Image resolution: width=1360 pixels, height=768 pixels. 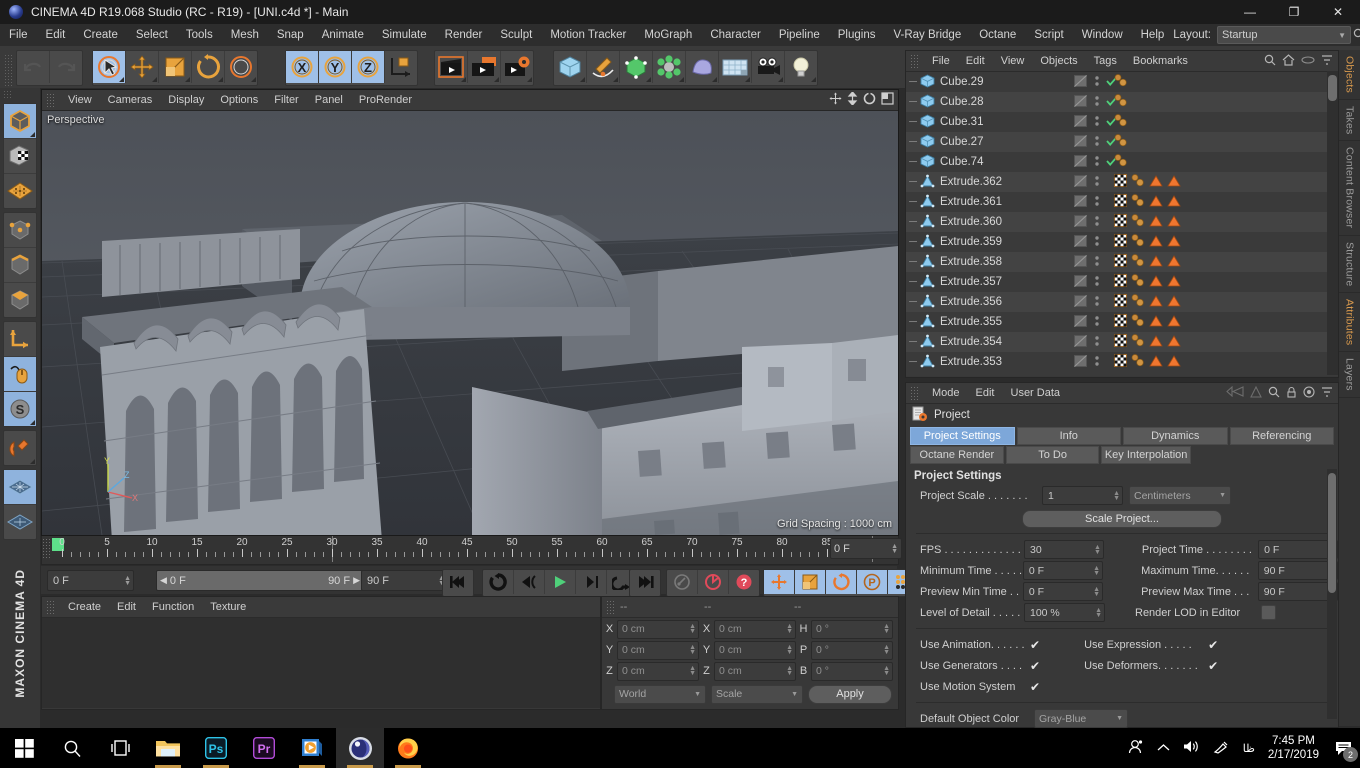 I want to click on timeline-ruler: 051015202530354045505560657075808590, so click(x=470, y=549).